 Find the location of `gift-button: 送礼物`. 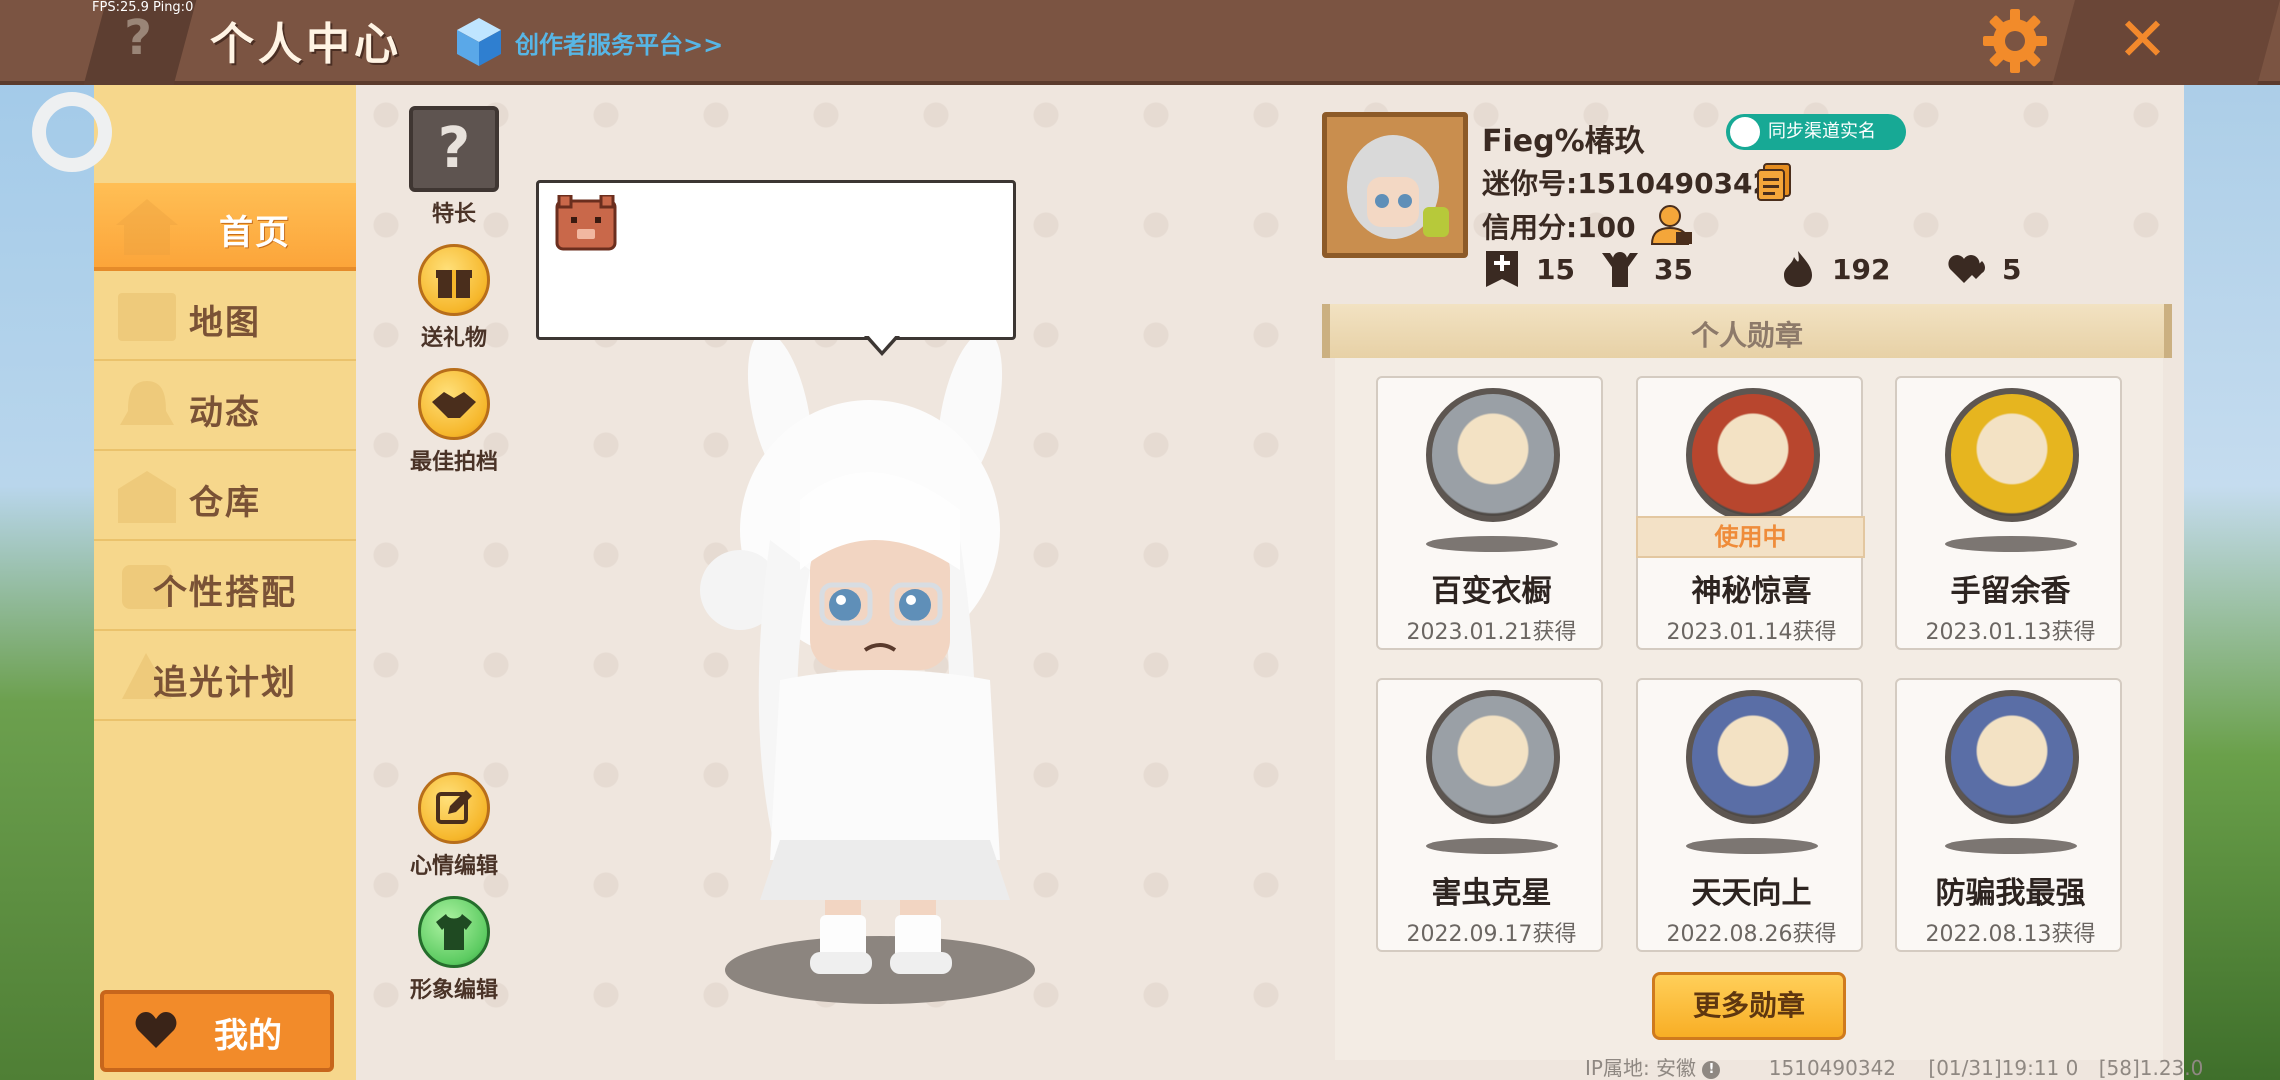

gift-button: 送礼物 is located at coordinates (454, 298).